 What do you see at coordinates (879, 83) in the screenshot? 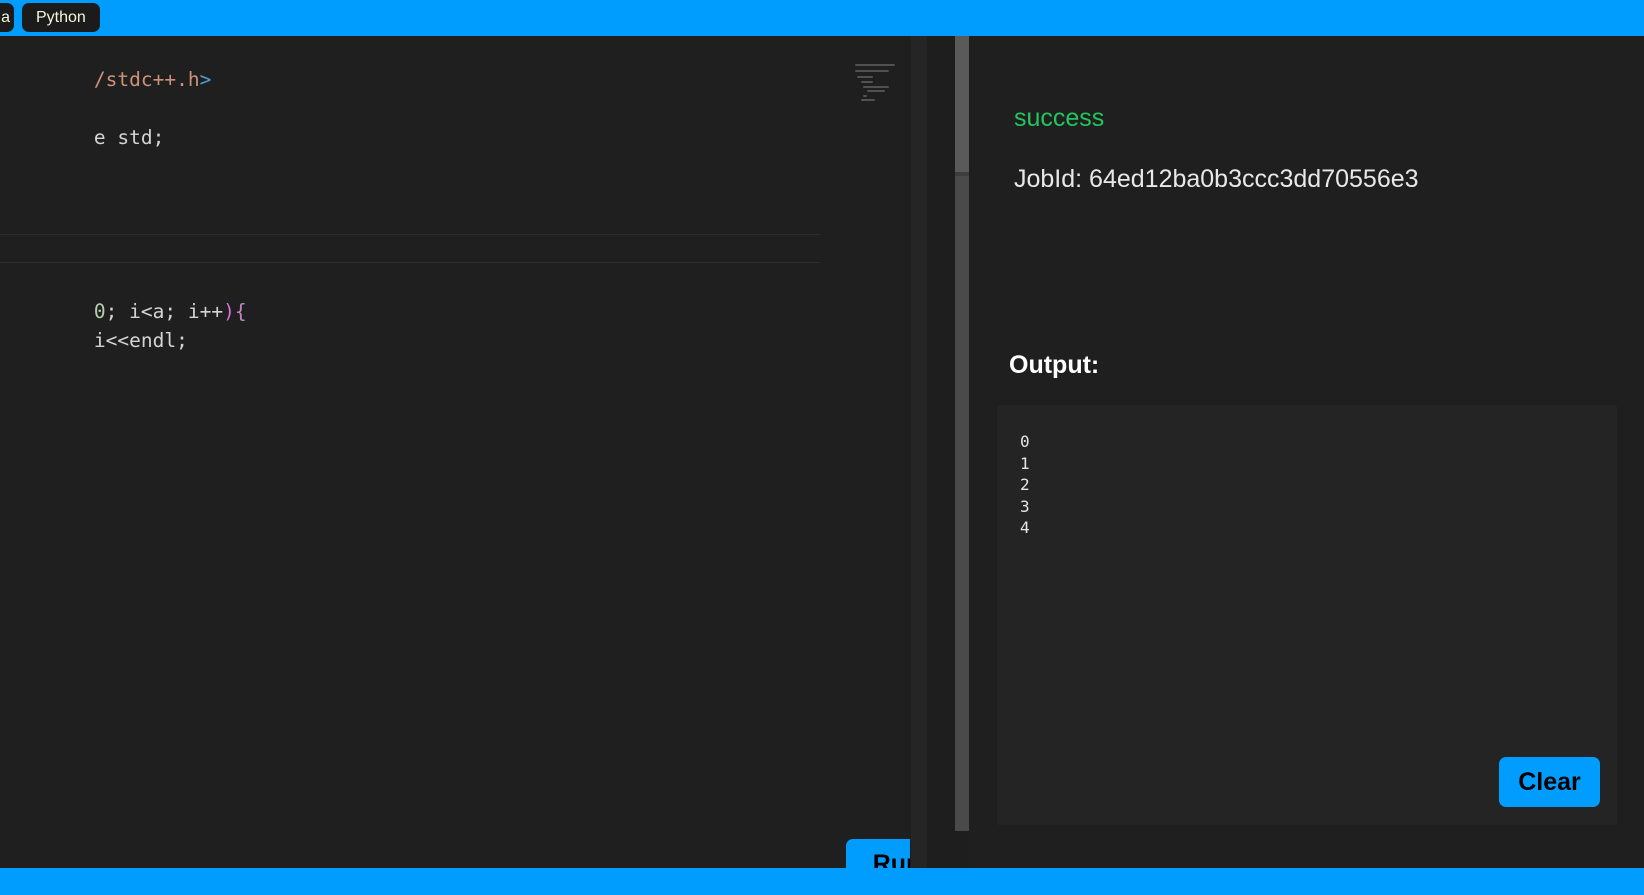
I see `editor-minimap` at bounding box center [879, 83].